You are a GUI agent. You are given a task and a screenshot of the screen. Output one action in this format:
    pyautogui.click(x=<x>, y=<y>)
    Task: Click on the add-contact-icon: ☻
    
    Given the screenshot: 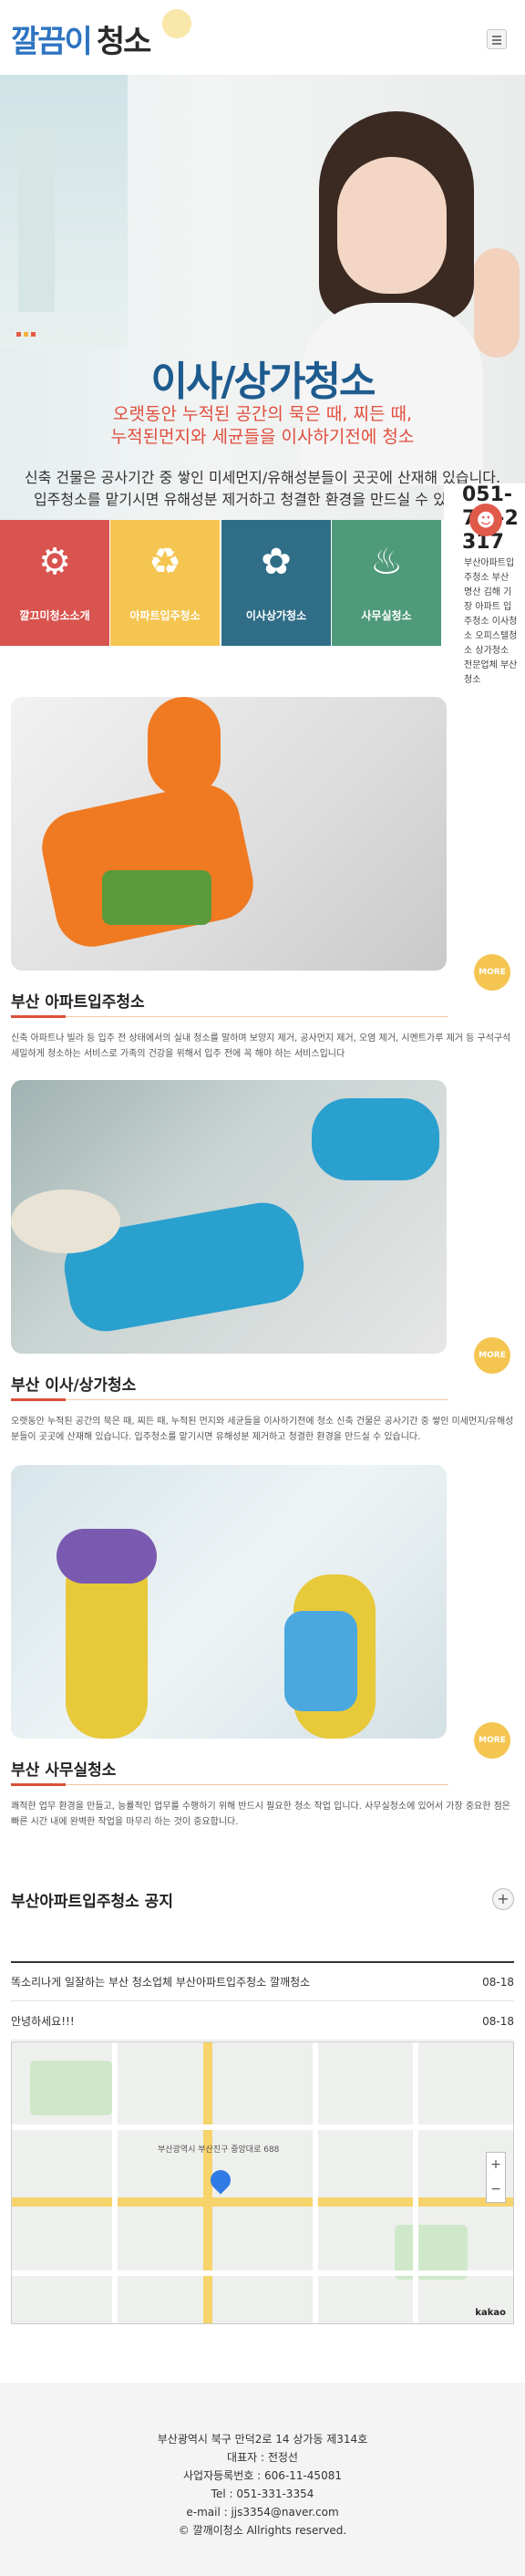 What is the action you would take?
    pyautogui.click(x=486, y=520)
    